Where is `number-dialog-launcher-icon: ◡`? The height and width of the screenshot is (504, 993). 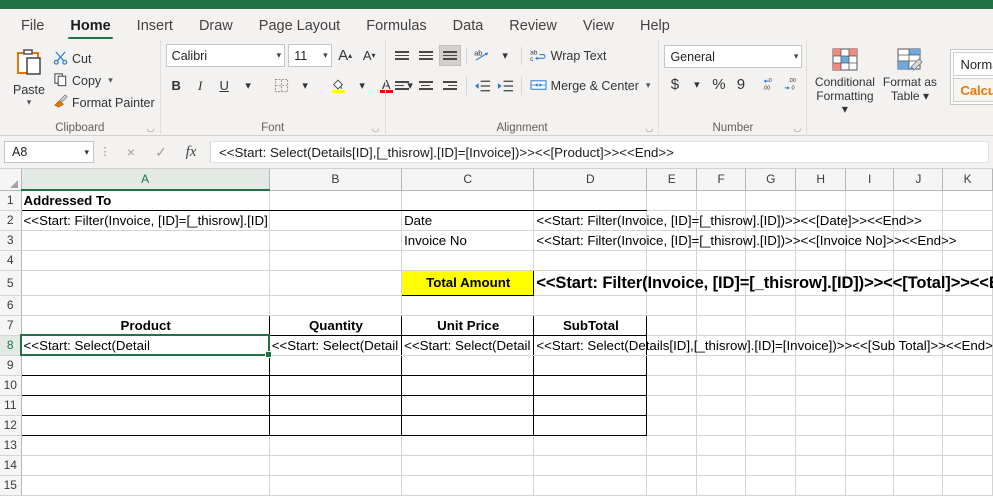
number-dialog-launcher-icon: ◡ is located at coordinates (797, 128).